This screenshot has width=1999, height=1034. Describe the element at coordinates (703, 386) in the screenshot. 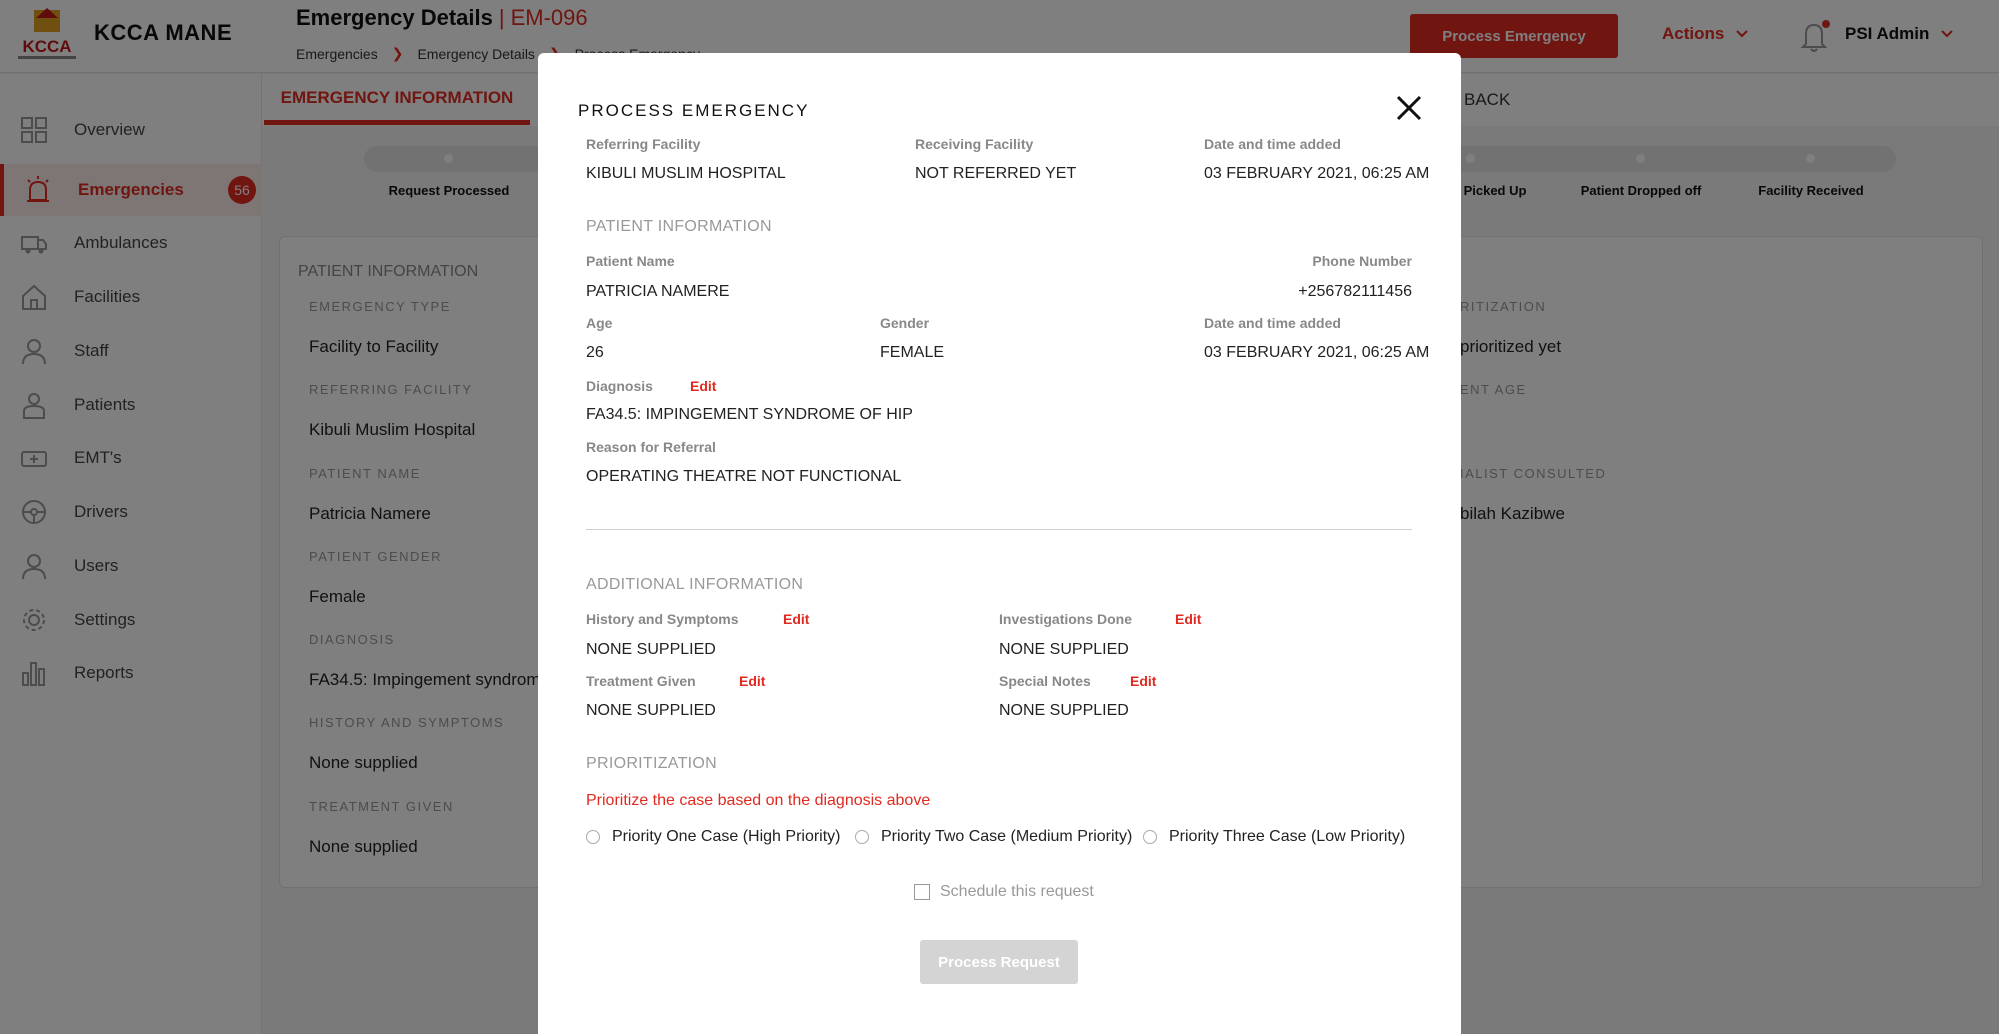

I see `edit-diagnosis-link: Edit` at that location.